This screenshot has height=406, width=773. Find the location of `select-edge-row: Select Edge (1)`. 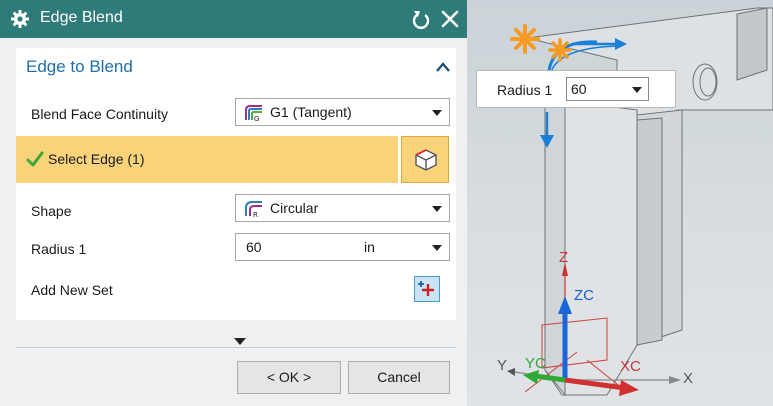

select-edge-row: Select Edge (1) is located at coordinates (207, 159).